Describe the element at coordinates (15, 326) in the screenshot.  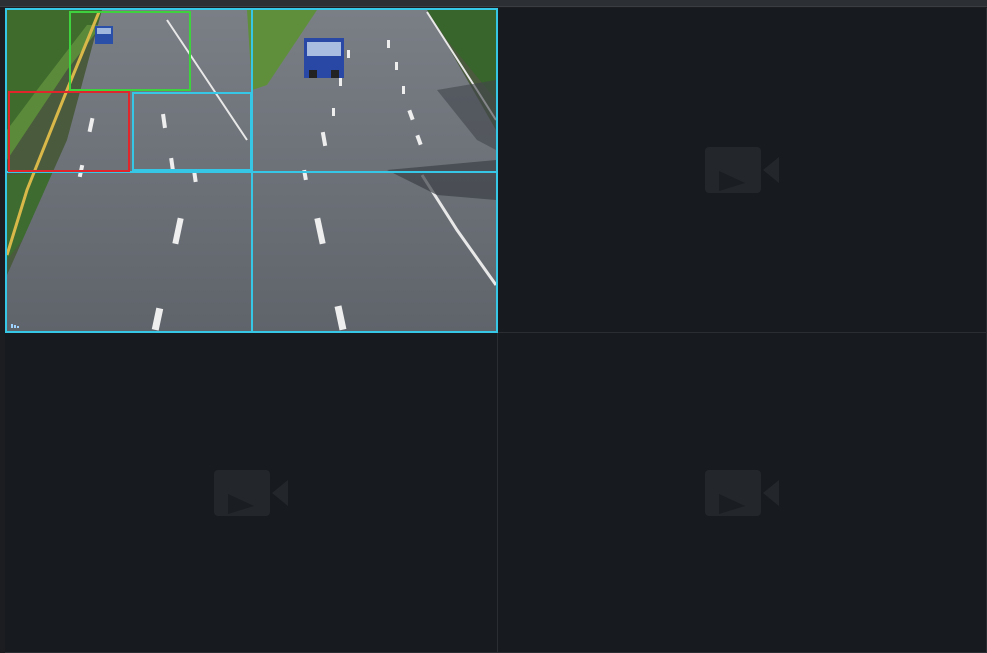
I see `stream-status-icon` at that location.